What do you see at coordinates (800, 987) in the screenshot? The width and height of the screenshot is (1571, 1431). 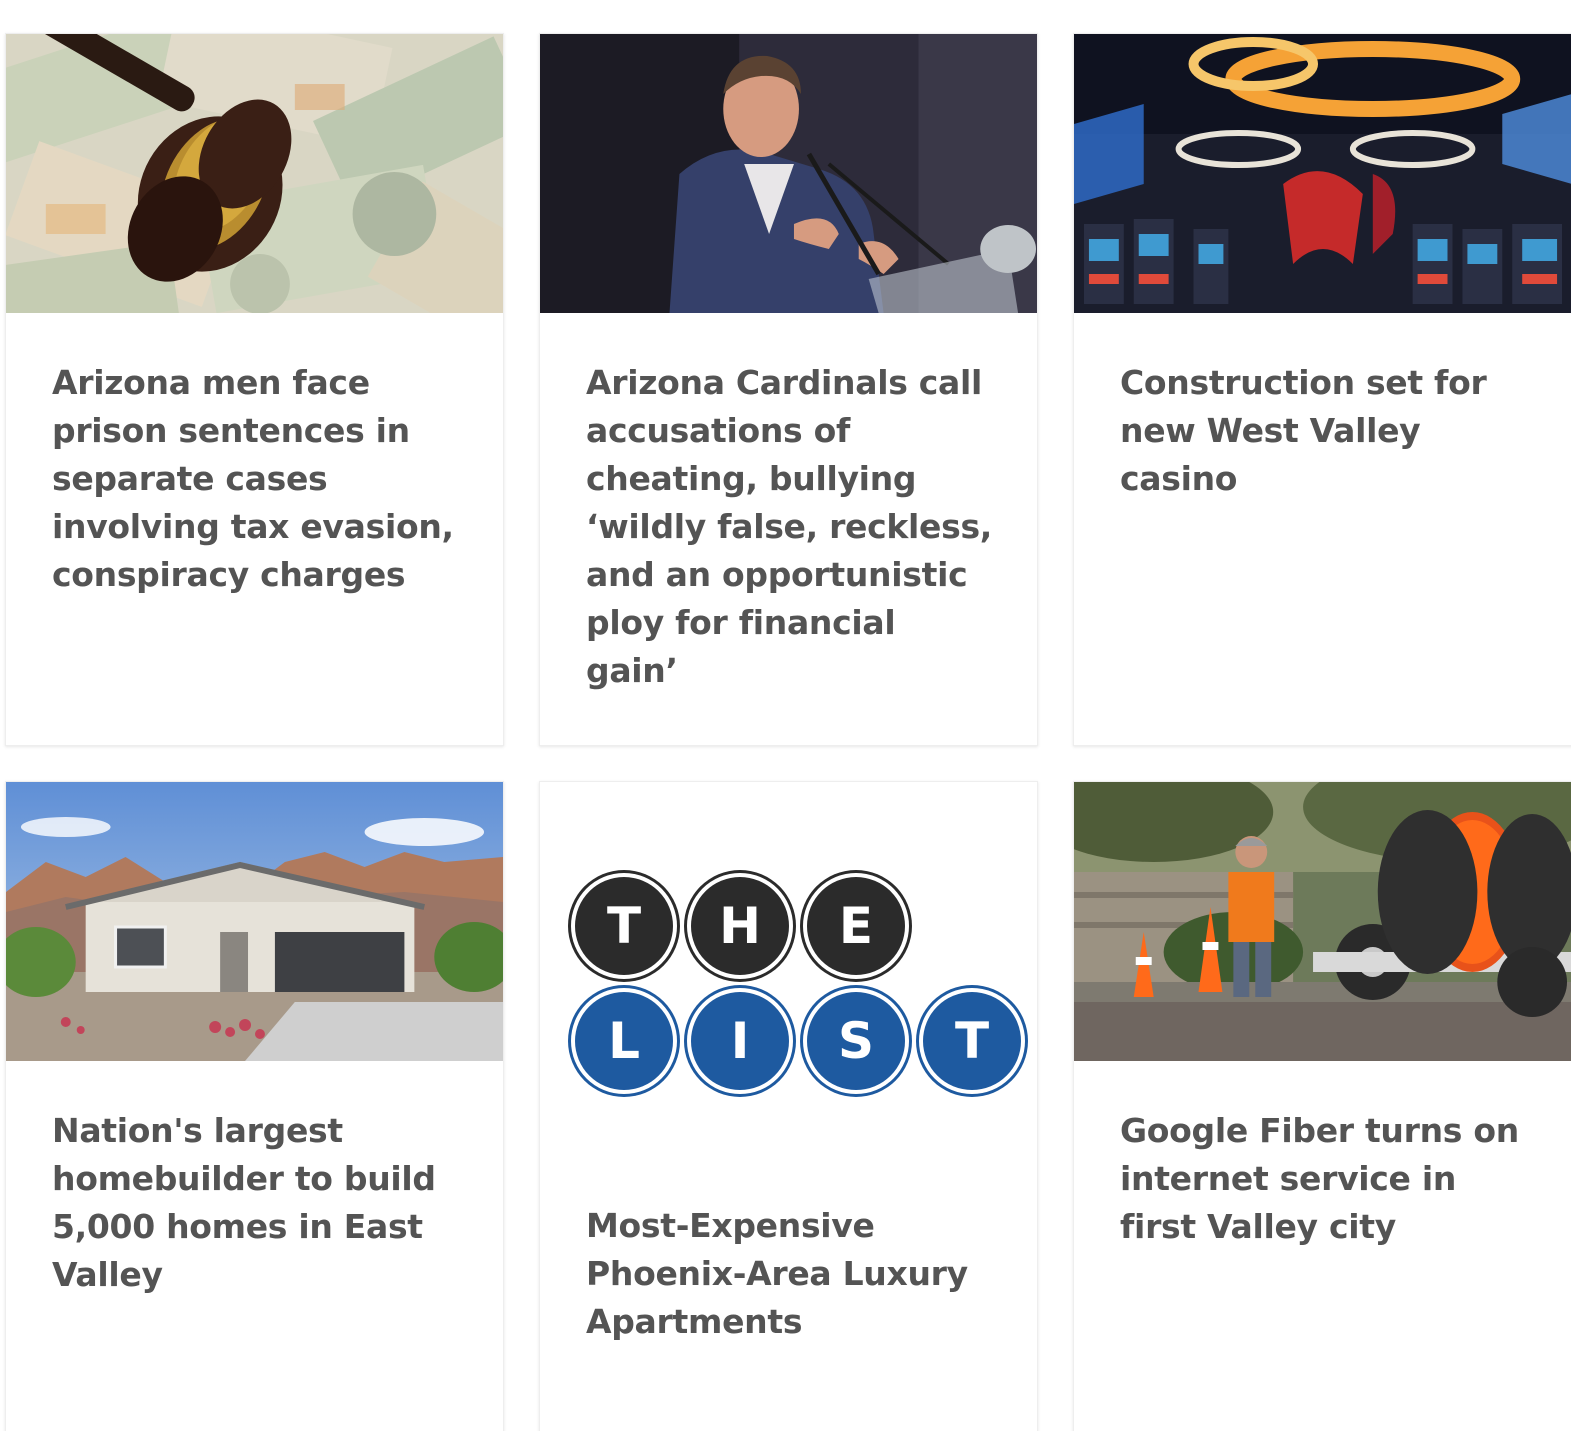 I see `the-list-logo: T H E L I S T` at bounding box center [800, 987].